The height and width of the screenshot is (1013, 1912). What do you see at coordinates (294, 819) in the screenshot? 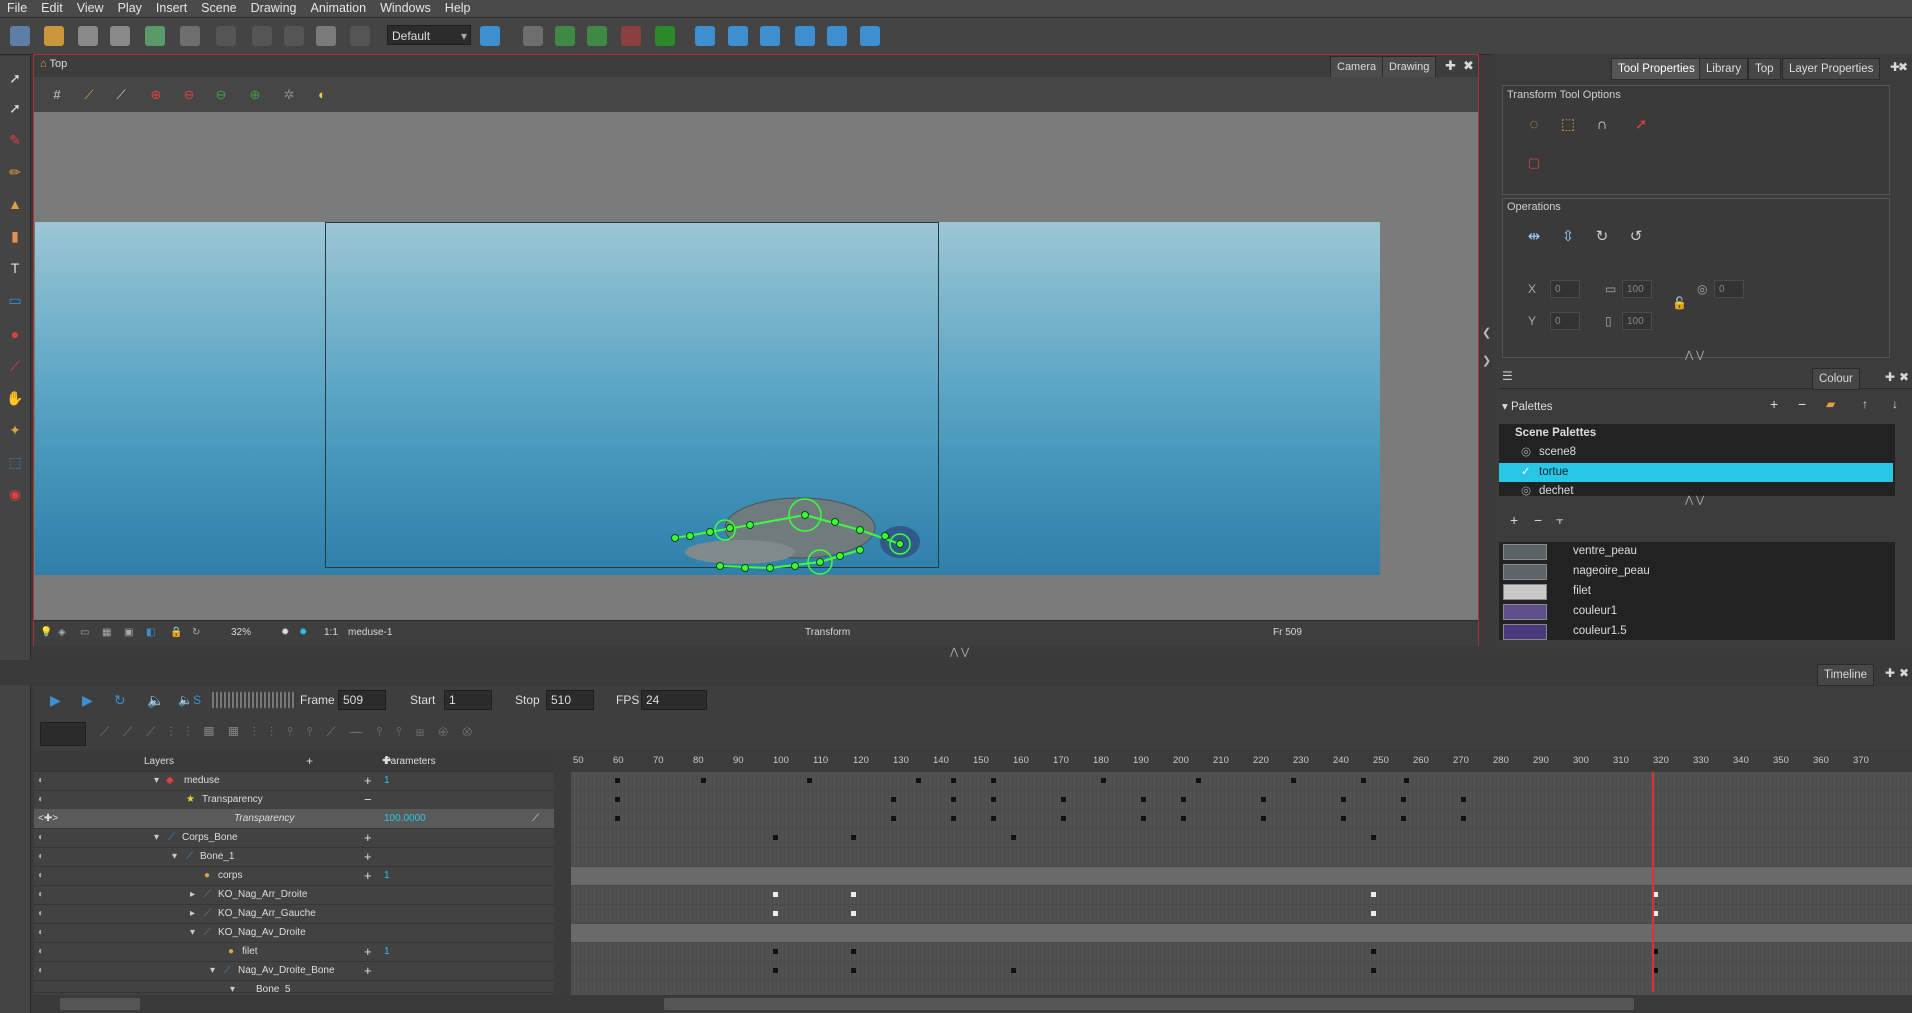
I see `layer-row: <✚> Transparency 100.0000 ⟋` at bounding box center [294, 819].